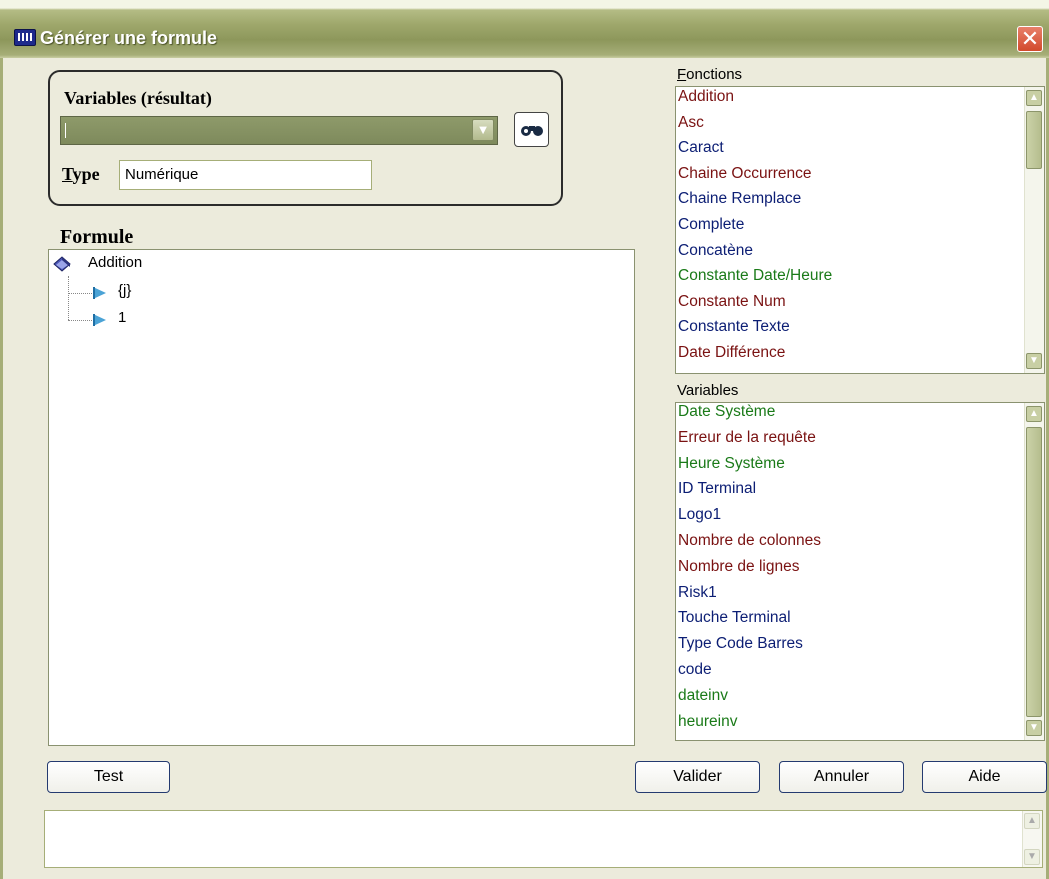 The height and width of the screenshot is (879, 1049). I want to click on list-item: Chaine Occurrence, so click(745, 174).